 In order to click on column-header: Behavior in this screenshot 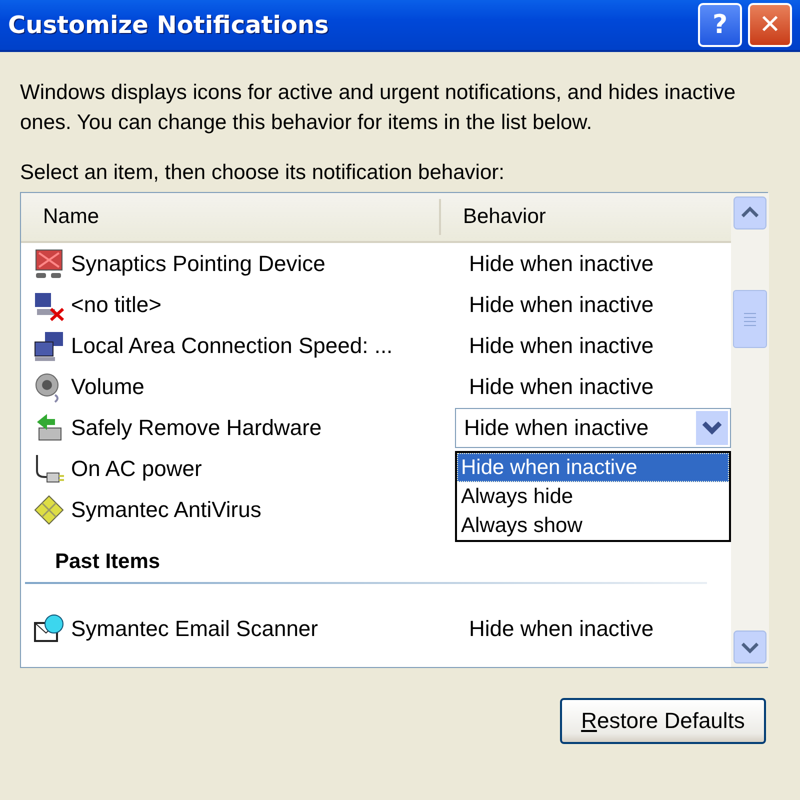, I will do `click(586, 217)`.